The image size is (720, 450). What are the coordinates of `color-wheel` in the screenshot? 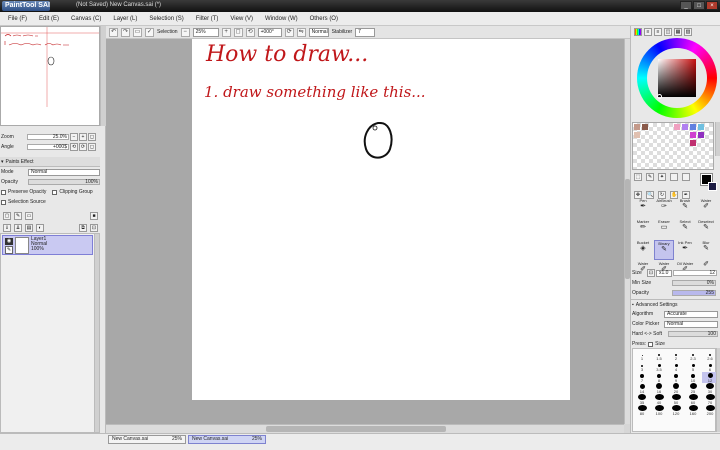 It's located at (677, 78).